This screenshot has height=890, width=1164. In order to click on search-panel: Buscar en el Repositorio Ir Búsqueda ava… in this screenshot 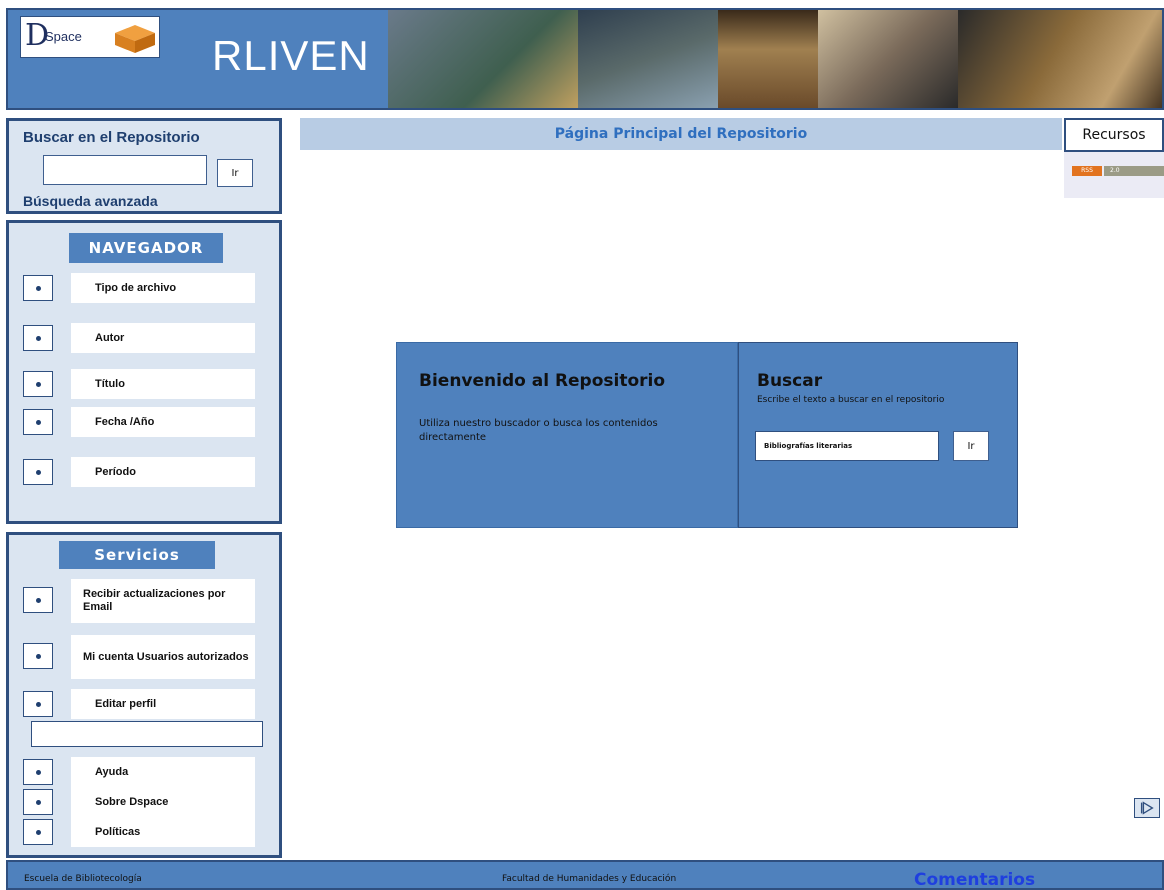, I will do `click(144, 166)`.